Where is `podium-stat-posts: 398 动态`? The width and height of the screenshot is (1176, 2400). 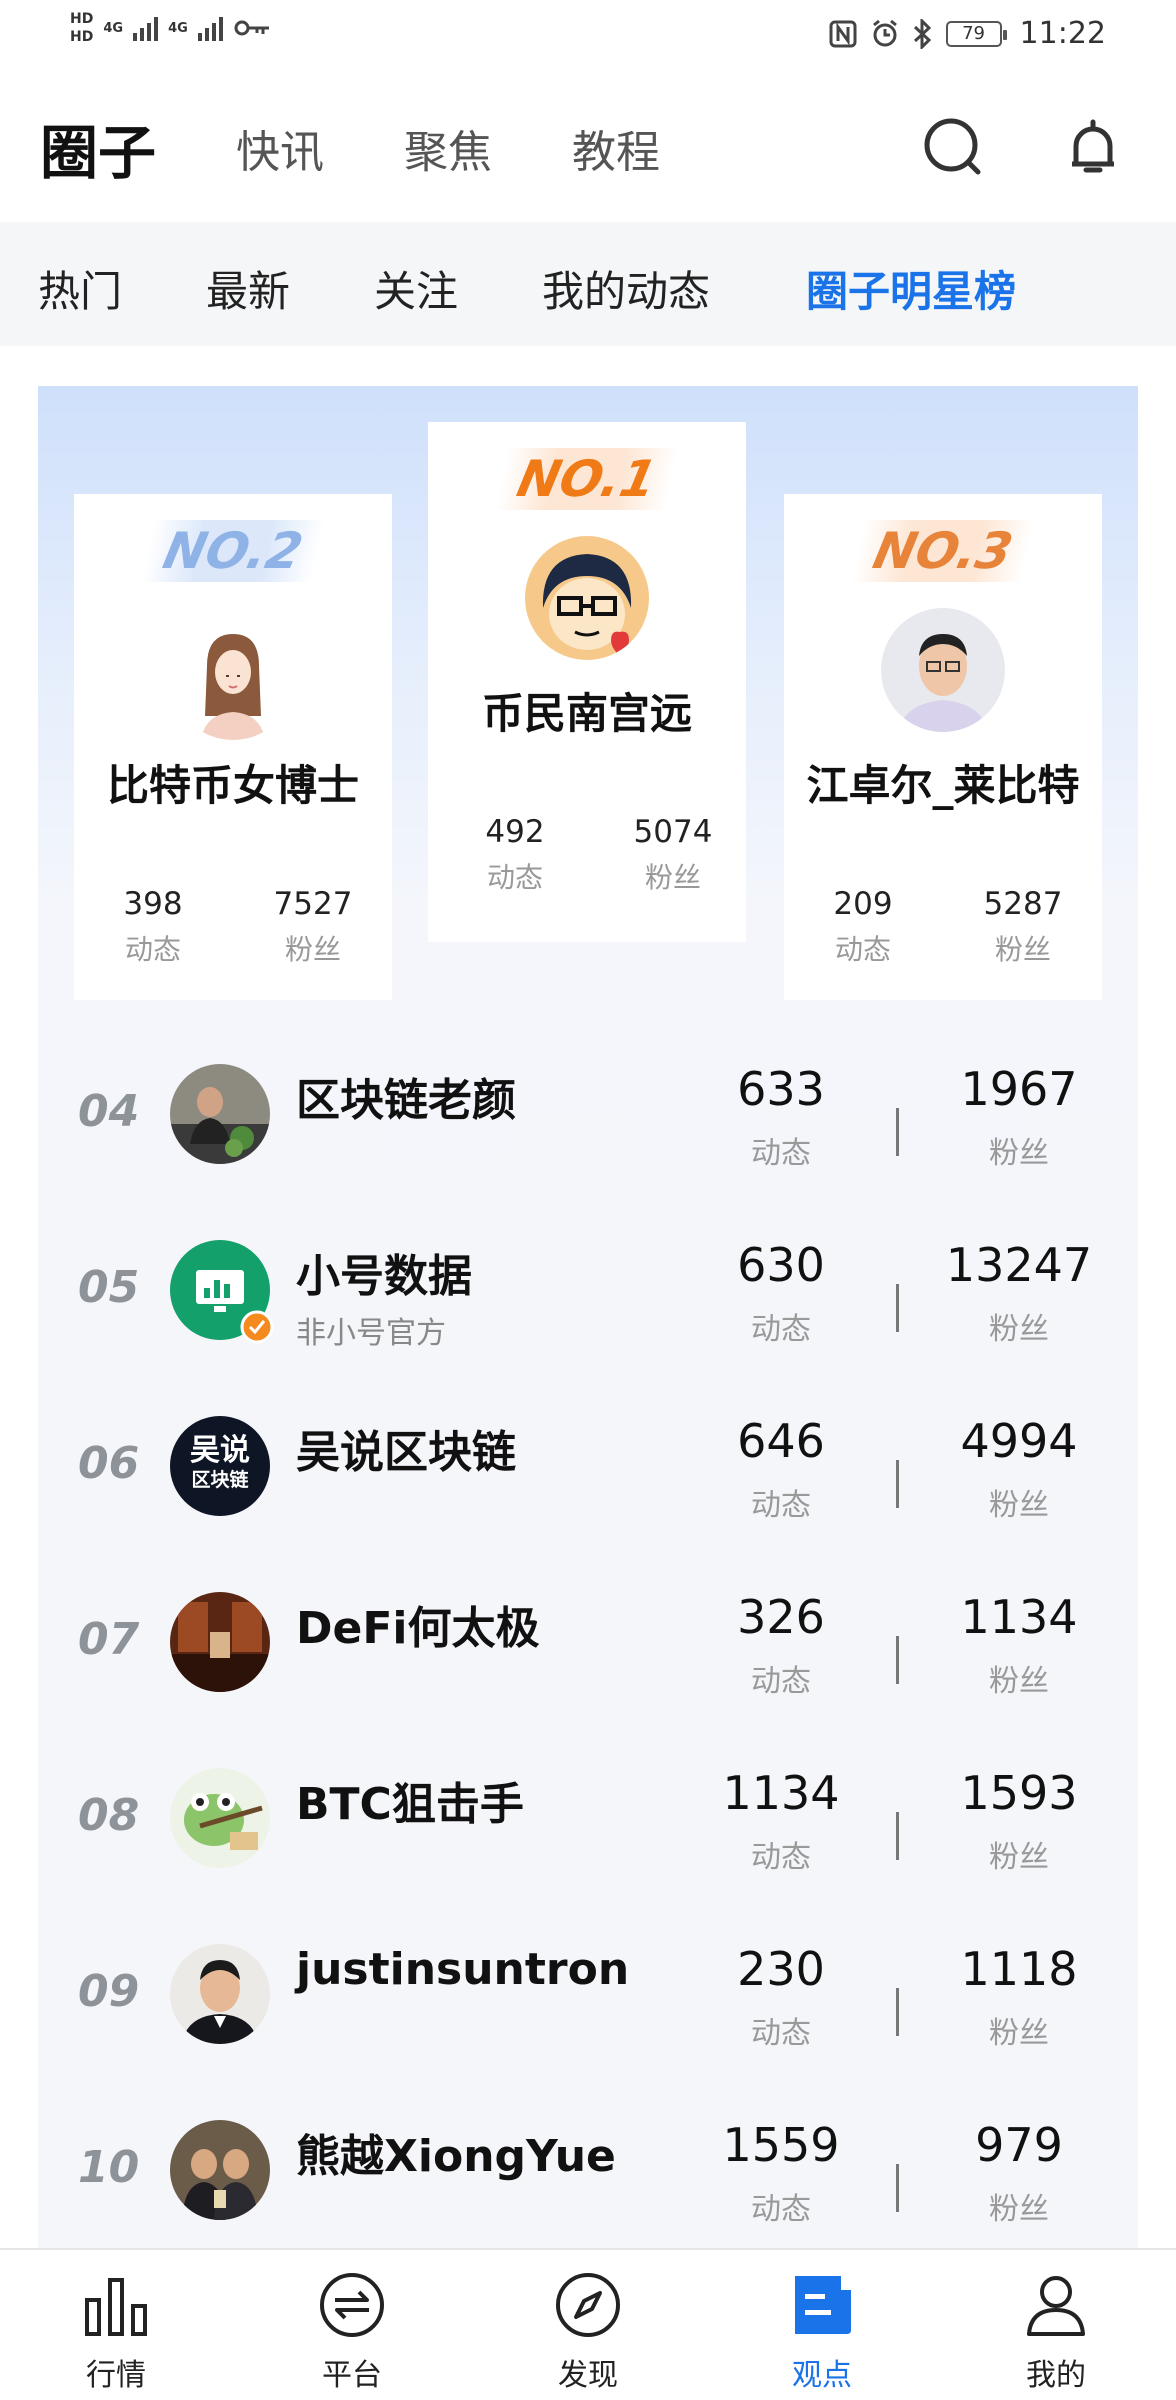
podium-stat-posts: 398 动态 is located at coordinates (153, 927).